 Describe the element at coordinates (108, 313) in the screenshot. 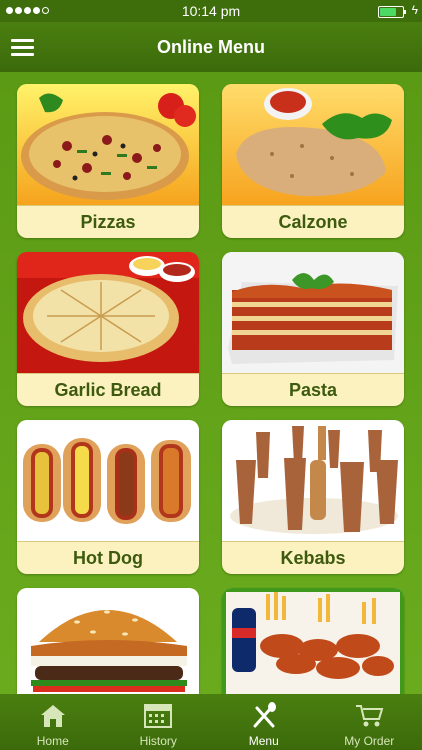

I see `garlic-bread-photo` at that location.